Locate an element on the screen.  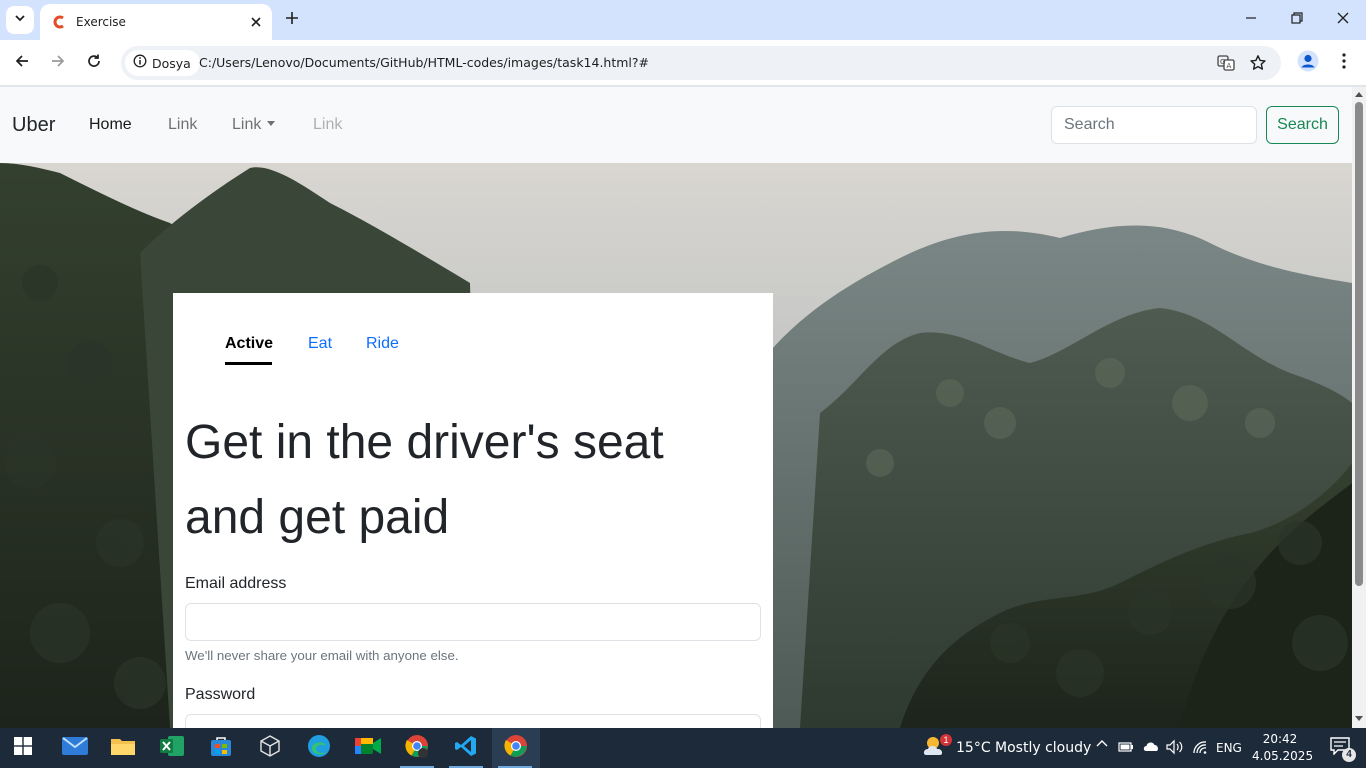
nav-link-disabled: Link is located at coordinates (328, 124).